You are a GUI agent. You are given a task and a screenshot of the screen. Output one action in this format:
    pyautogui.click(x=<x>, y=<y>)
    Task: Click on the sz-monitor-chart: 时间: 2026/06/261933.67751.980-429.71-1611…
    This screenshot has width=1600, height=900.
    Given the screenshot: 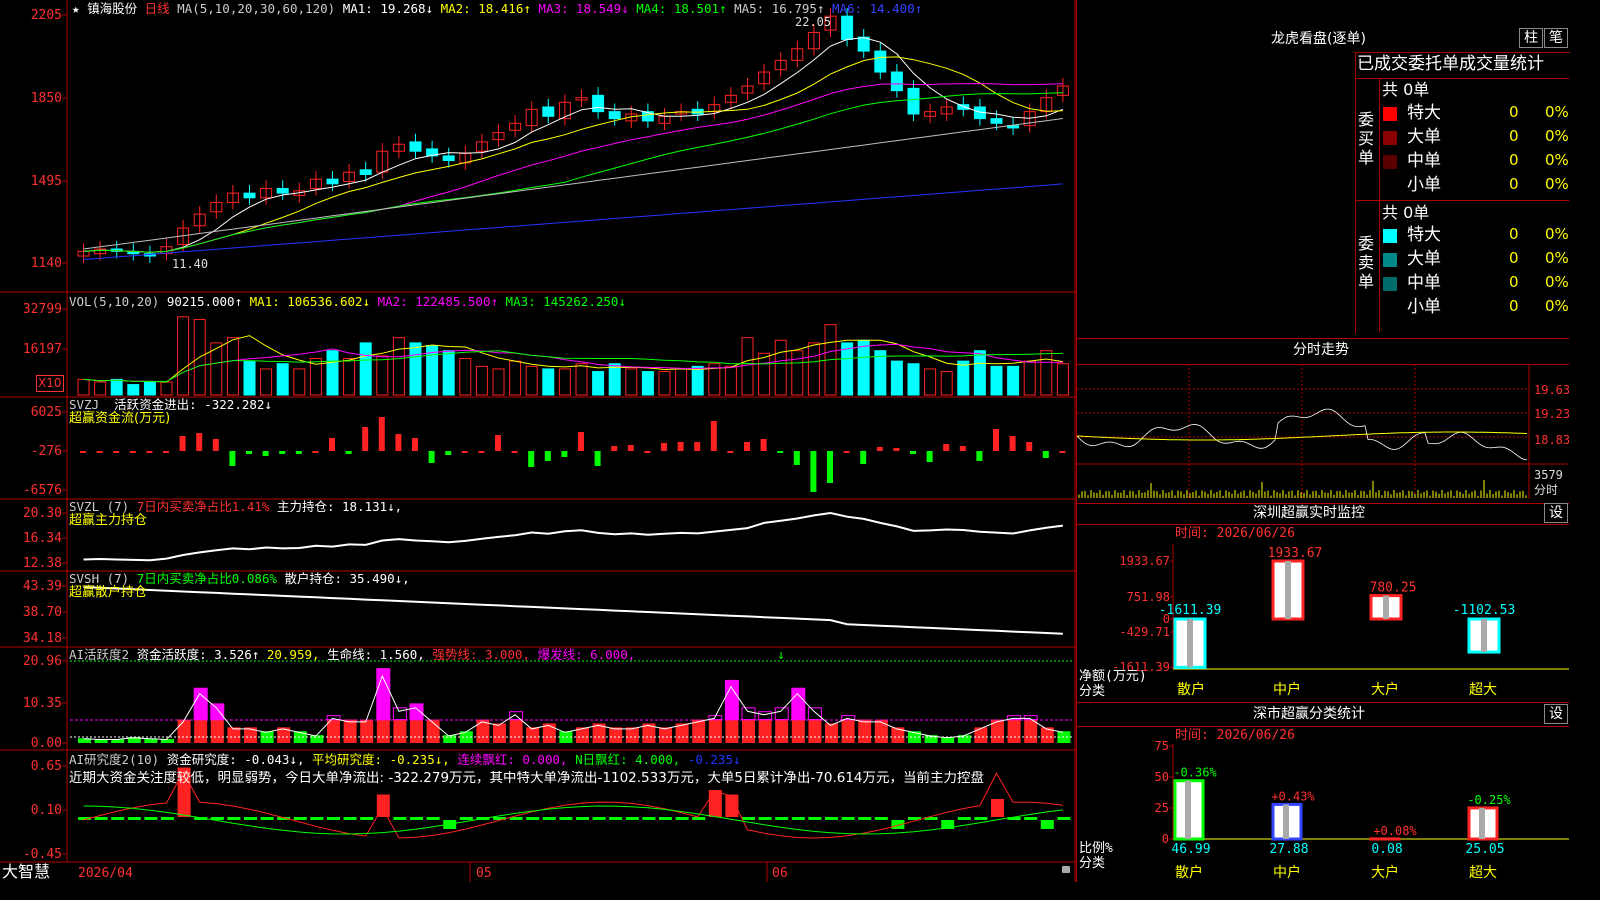 What is the action you would take?
    pyautogui.click(x=1323, y=613)
    